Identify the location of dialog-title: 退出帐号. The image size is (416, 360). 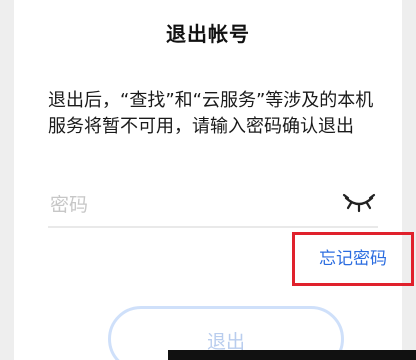
(208, 34).